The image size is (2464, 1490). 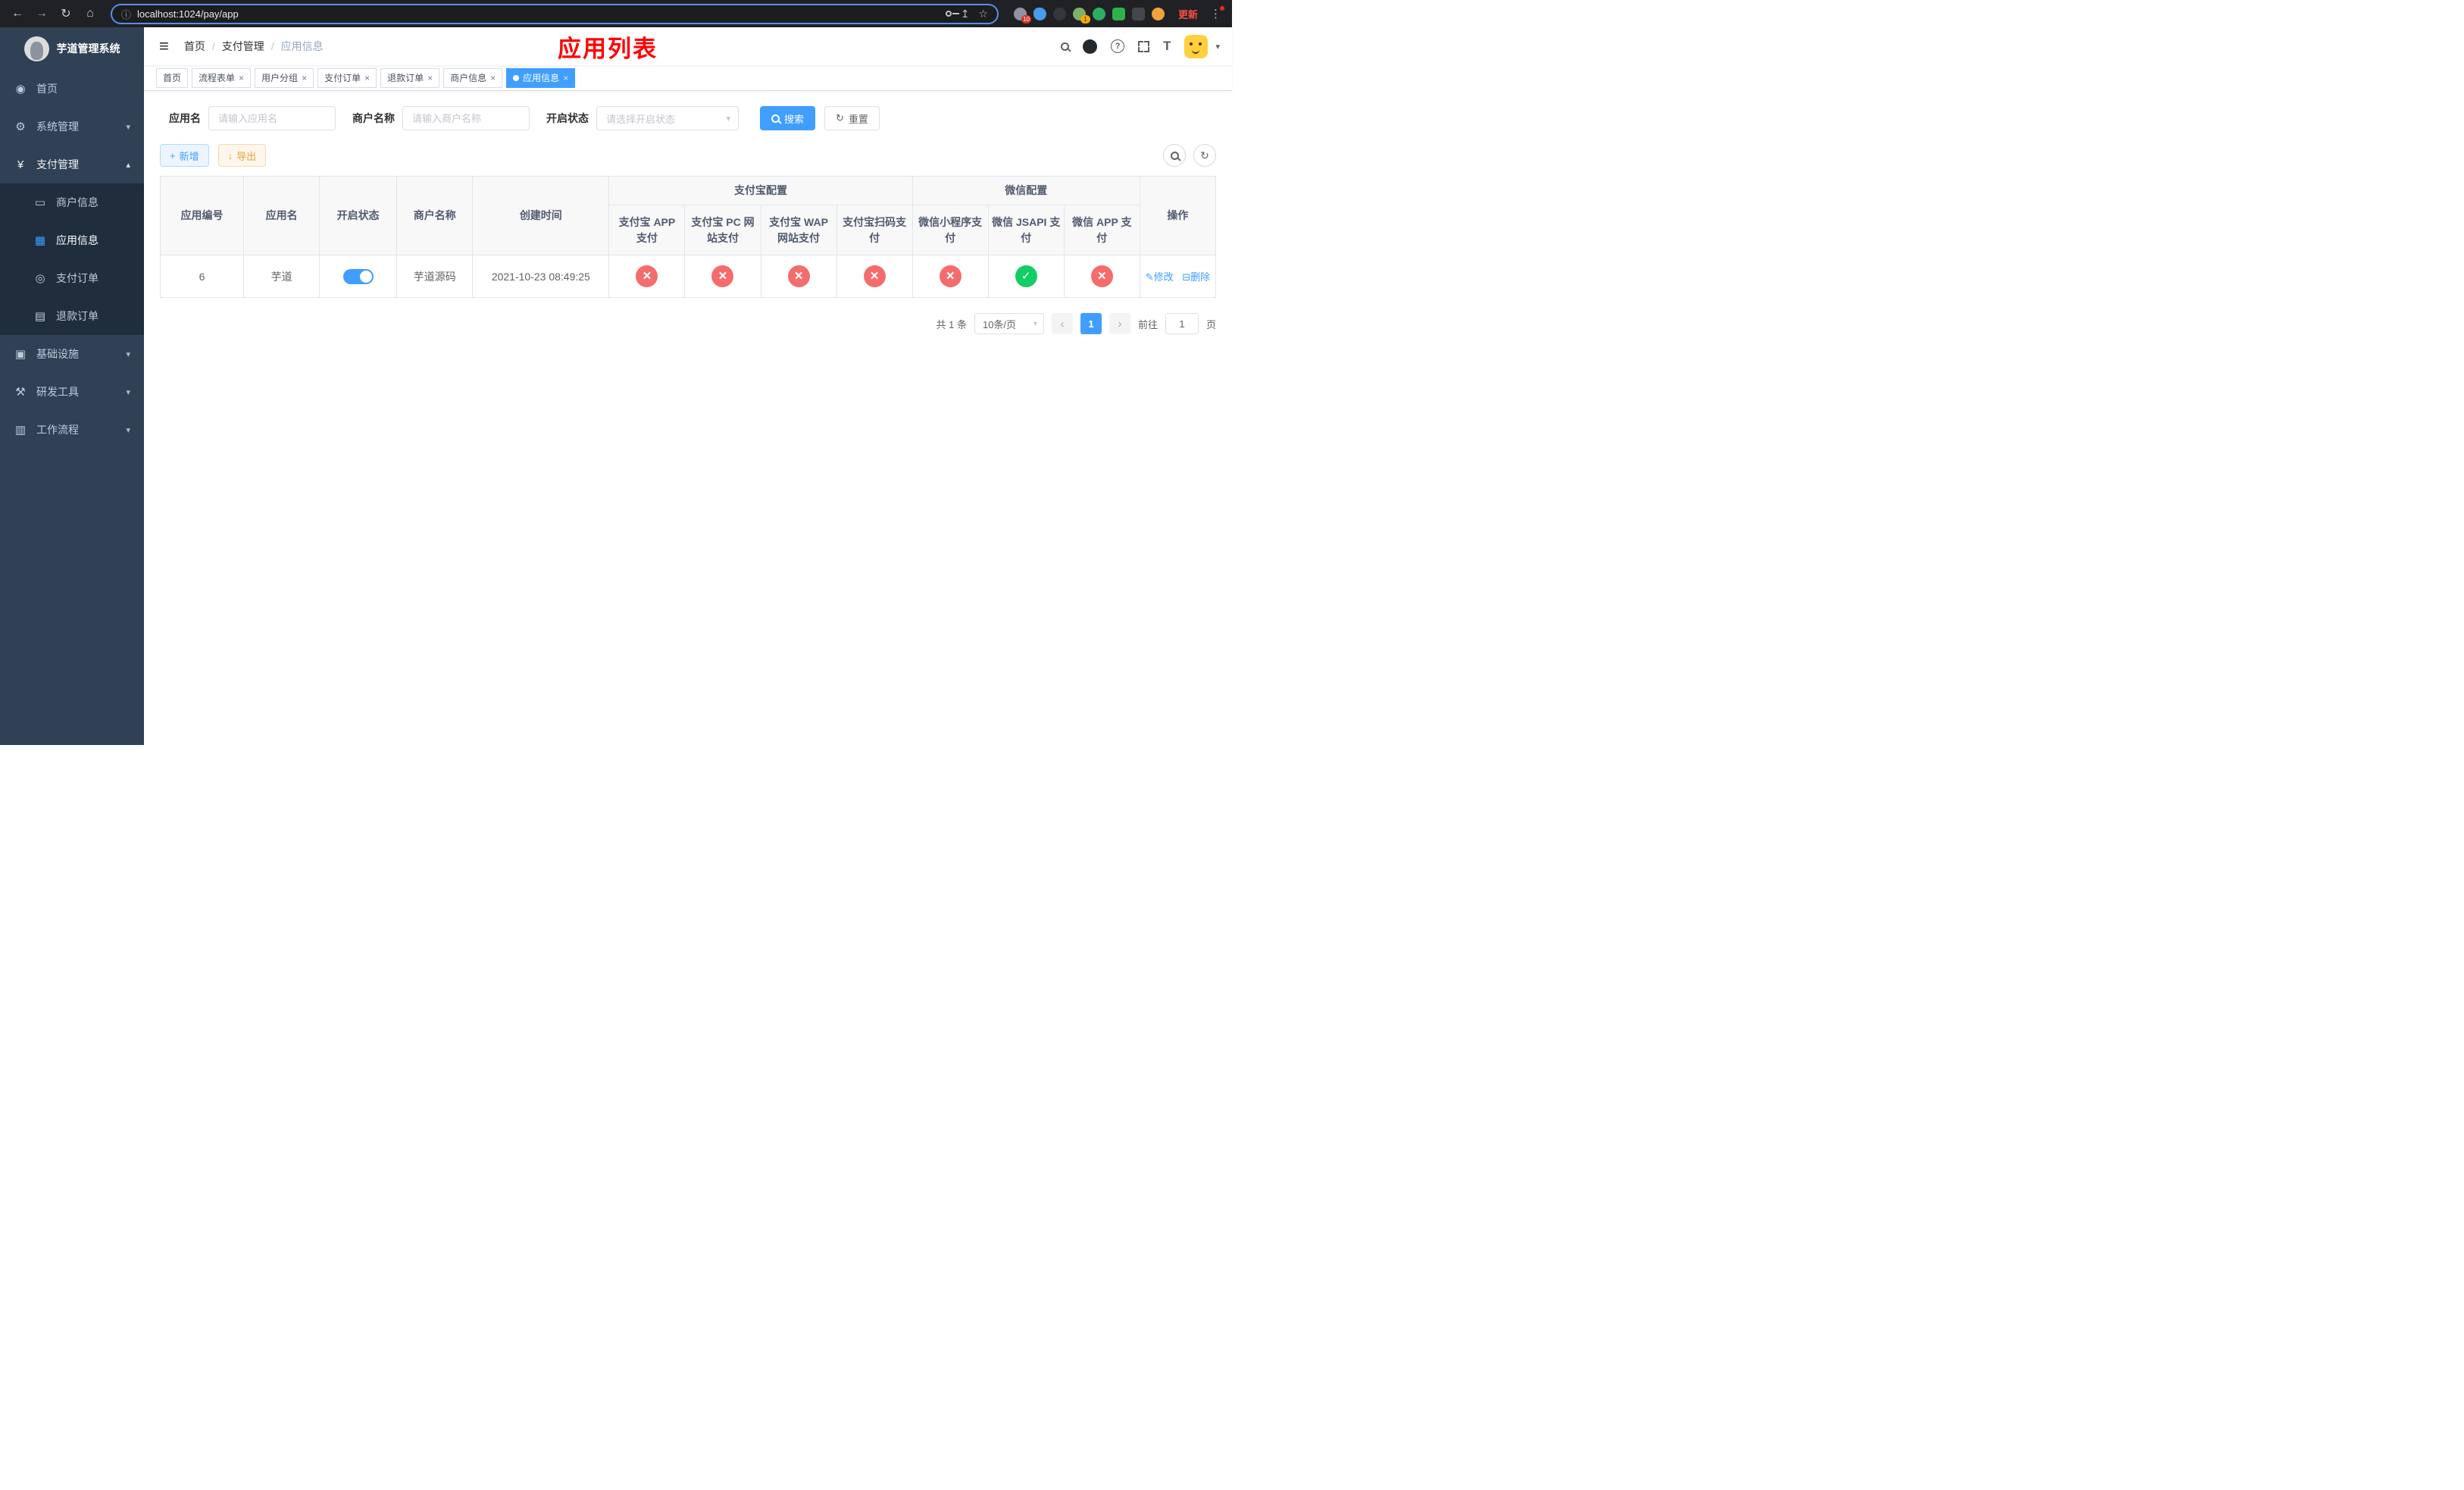 What do you see at coordinates (282, 216) in the screenshot?
I see `col-header-app-name: 应用名` at bounding box center [282, 216].